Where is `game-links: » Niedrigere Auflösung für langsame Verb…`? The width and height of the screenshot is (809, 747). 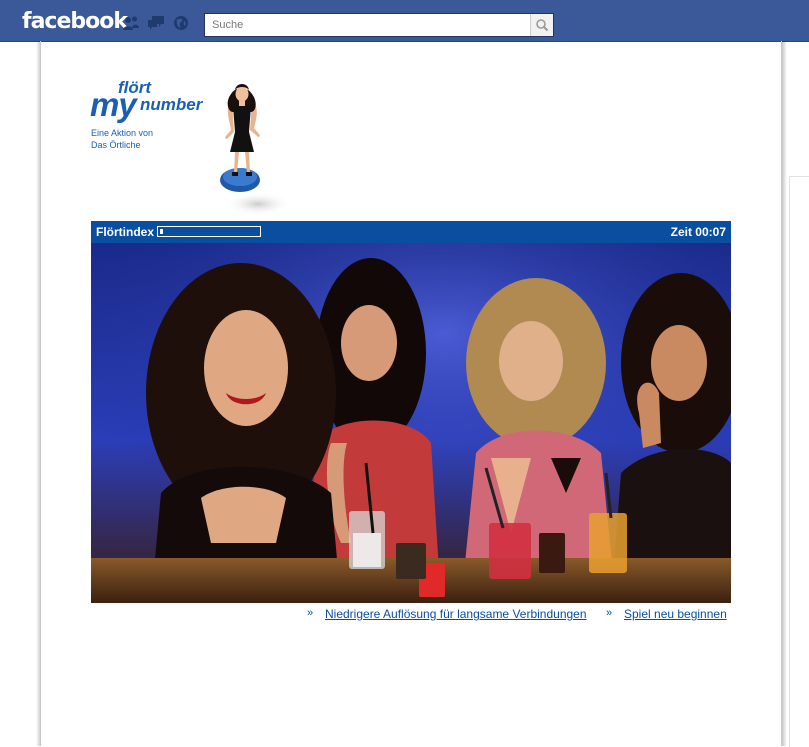
game-links: » Niedrigere Auflösung für langsame Verb… is located at coordinates (411, 615).